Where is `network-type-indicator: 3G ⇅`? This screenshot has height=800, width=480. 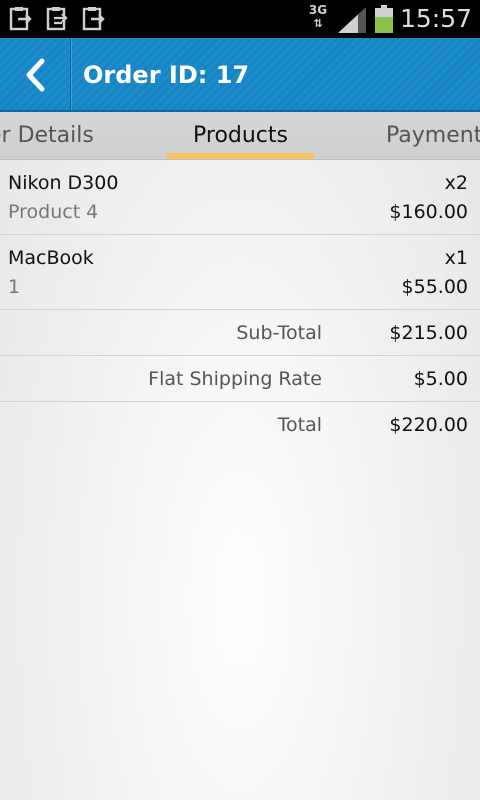
network-type-indicator: 3G ⇅ is located at coordinates (318, 17).